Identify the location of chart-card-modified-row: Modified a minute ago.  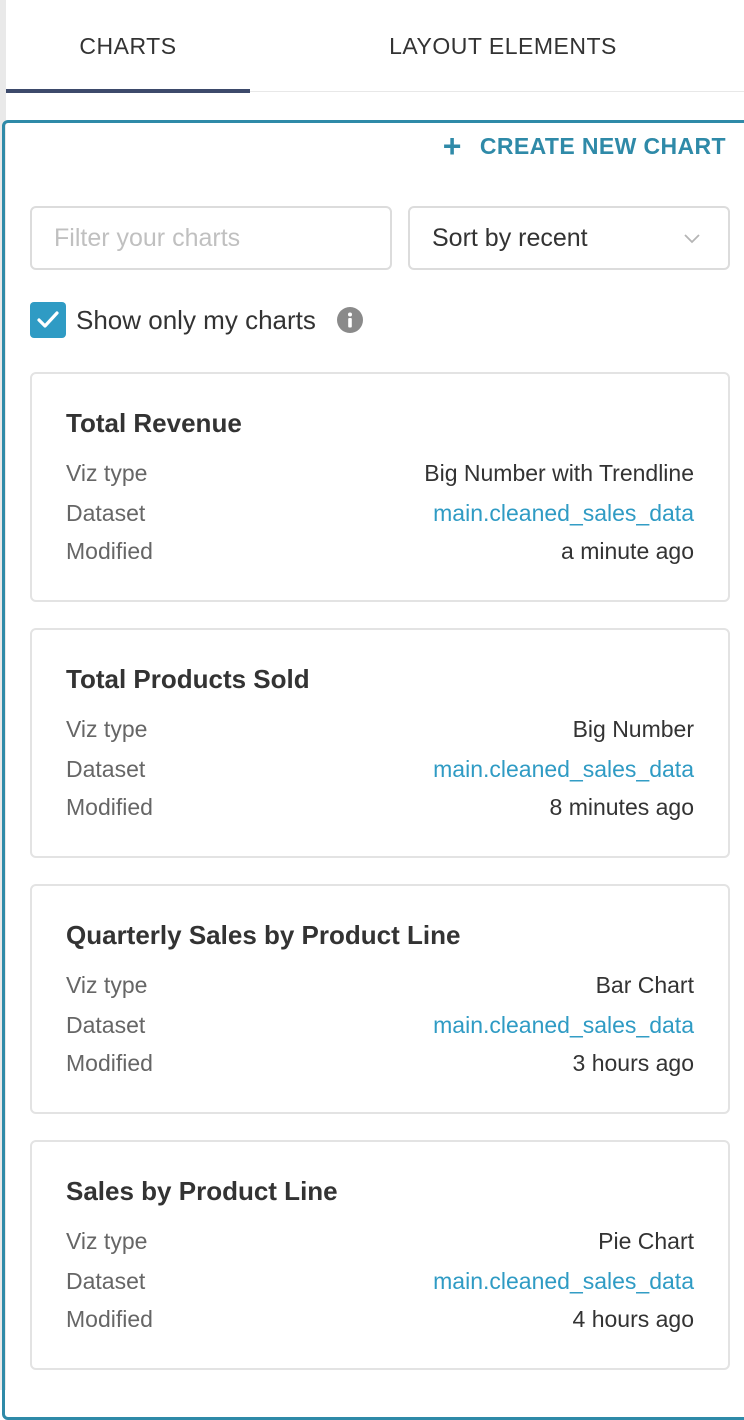
(380, 553).